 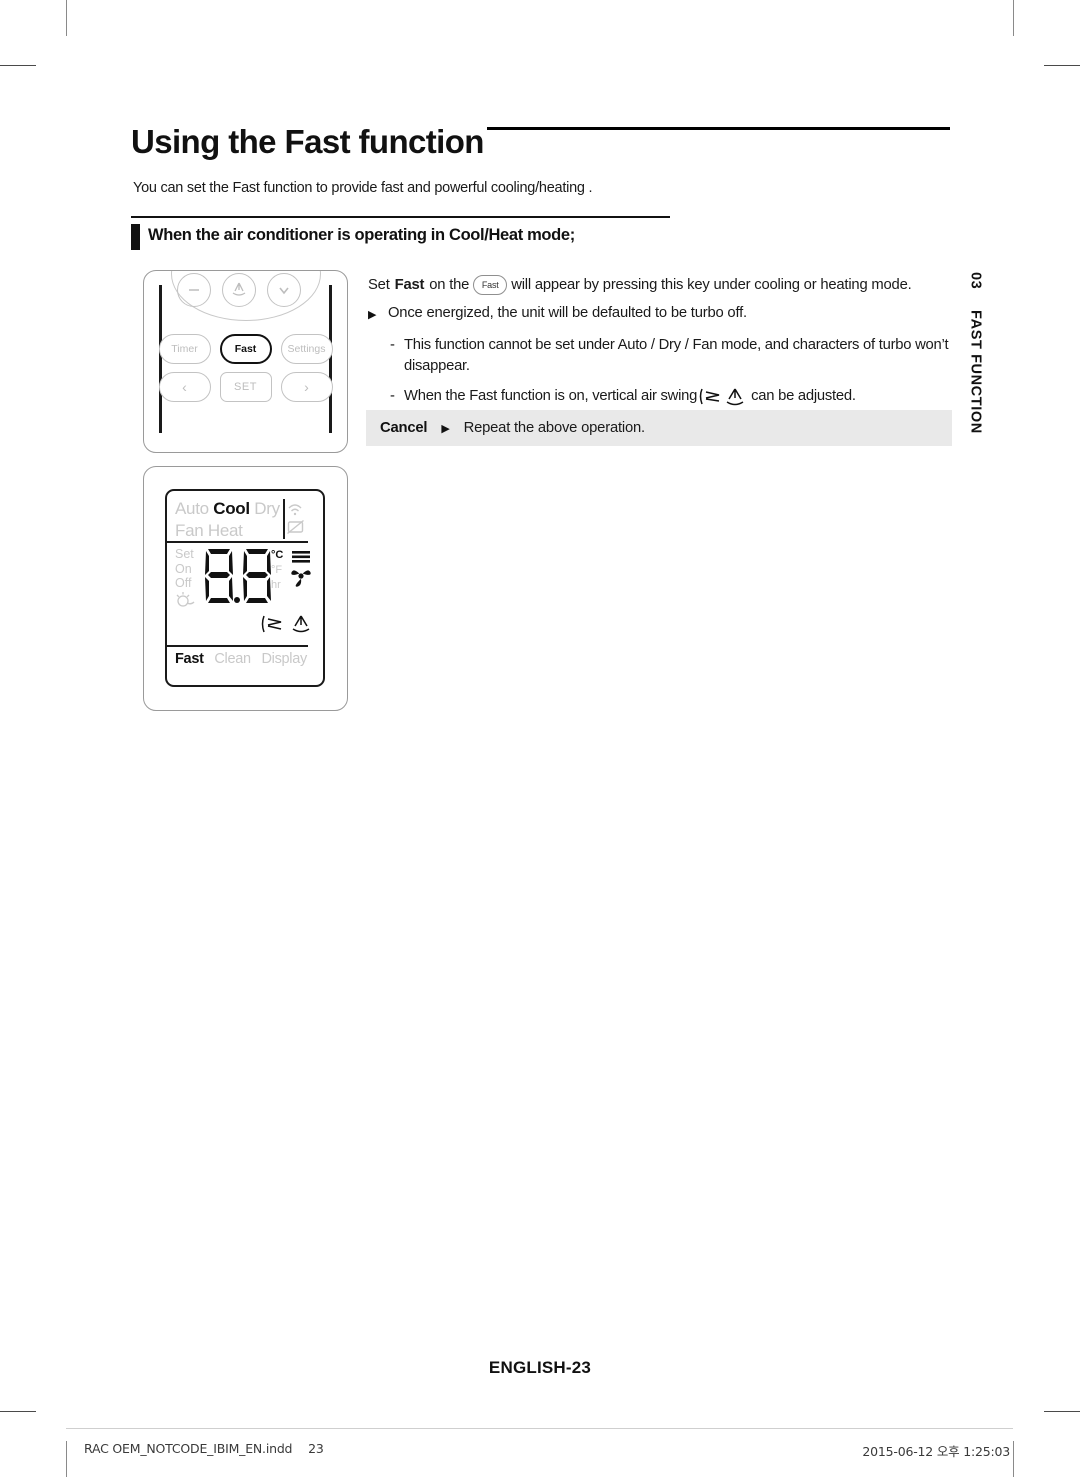 I want to click on inline-airswing-icons, so click(x=724, y=396).